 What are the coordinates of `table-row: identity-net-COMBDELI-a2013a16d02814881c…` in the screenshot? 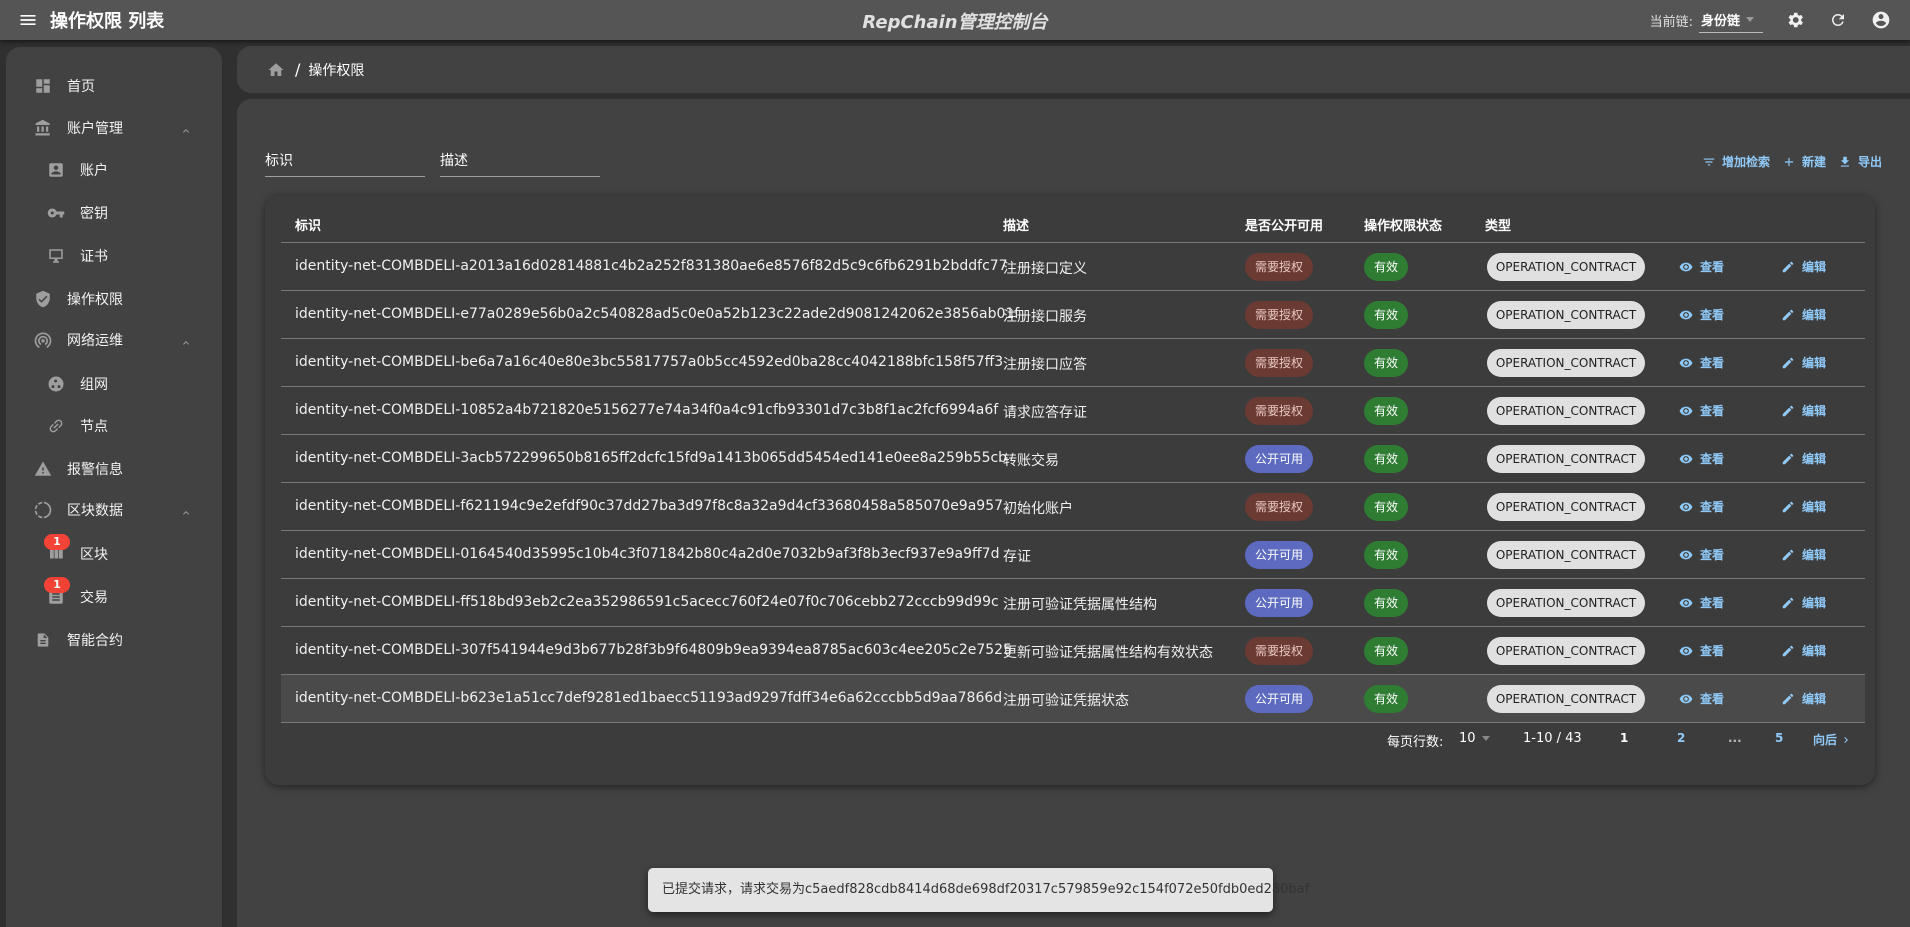 It's located at (1073, 267).